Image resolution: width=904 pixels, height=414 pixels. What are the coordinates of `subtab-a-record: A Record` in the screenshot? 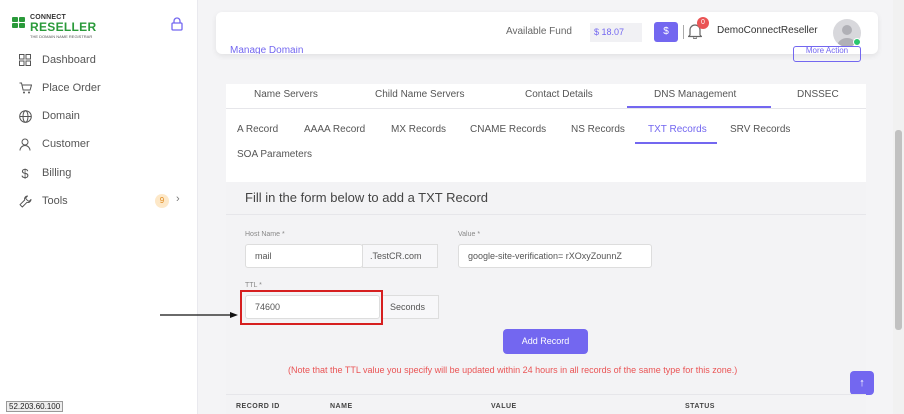 It's located at (257, 129).